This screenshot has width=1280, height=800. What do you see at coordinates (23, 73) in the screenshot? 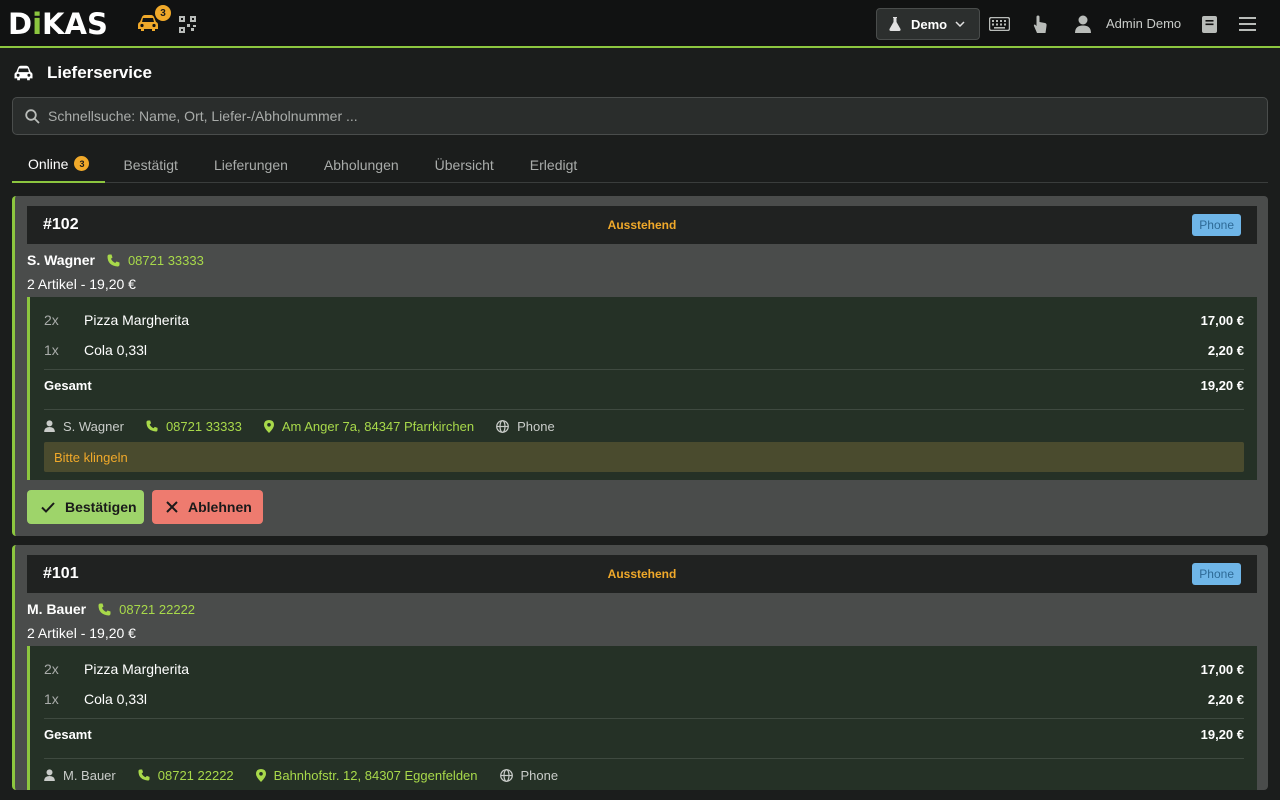
I see `car-icon` at bounding box center [23, 73].